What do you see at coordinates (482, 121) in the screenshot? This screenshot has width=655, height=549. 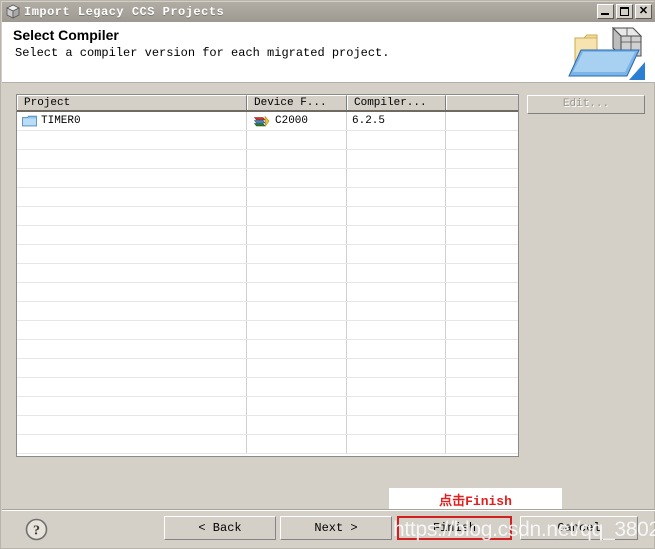 I see `cell-extra` at bounding box center [482, 121].